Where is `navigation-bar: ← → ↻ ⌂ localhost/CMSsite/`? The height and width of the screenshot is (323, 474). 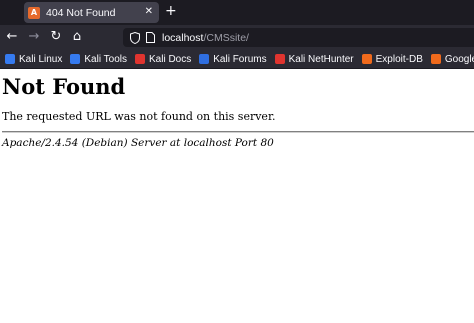 navigation-bar: ← → ↻ ⌂ localhost/CMSsite/ is located at coordinates (237, 37).